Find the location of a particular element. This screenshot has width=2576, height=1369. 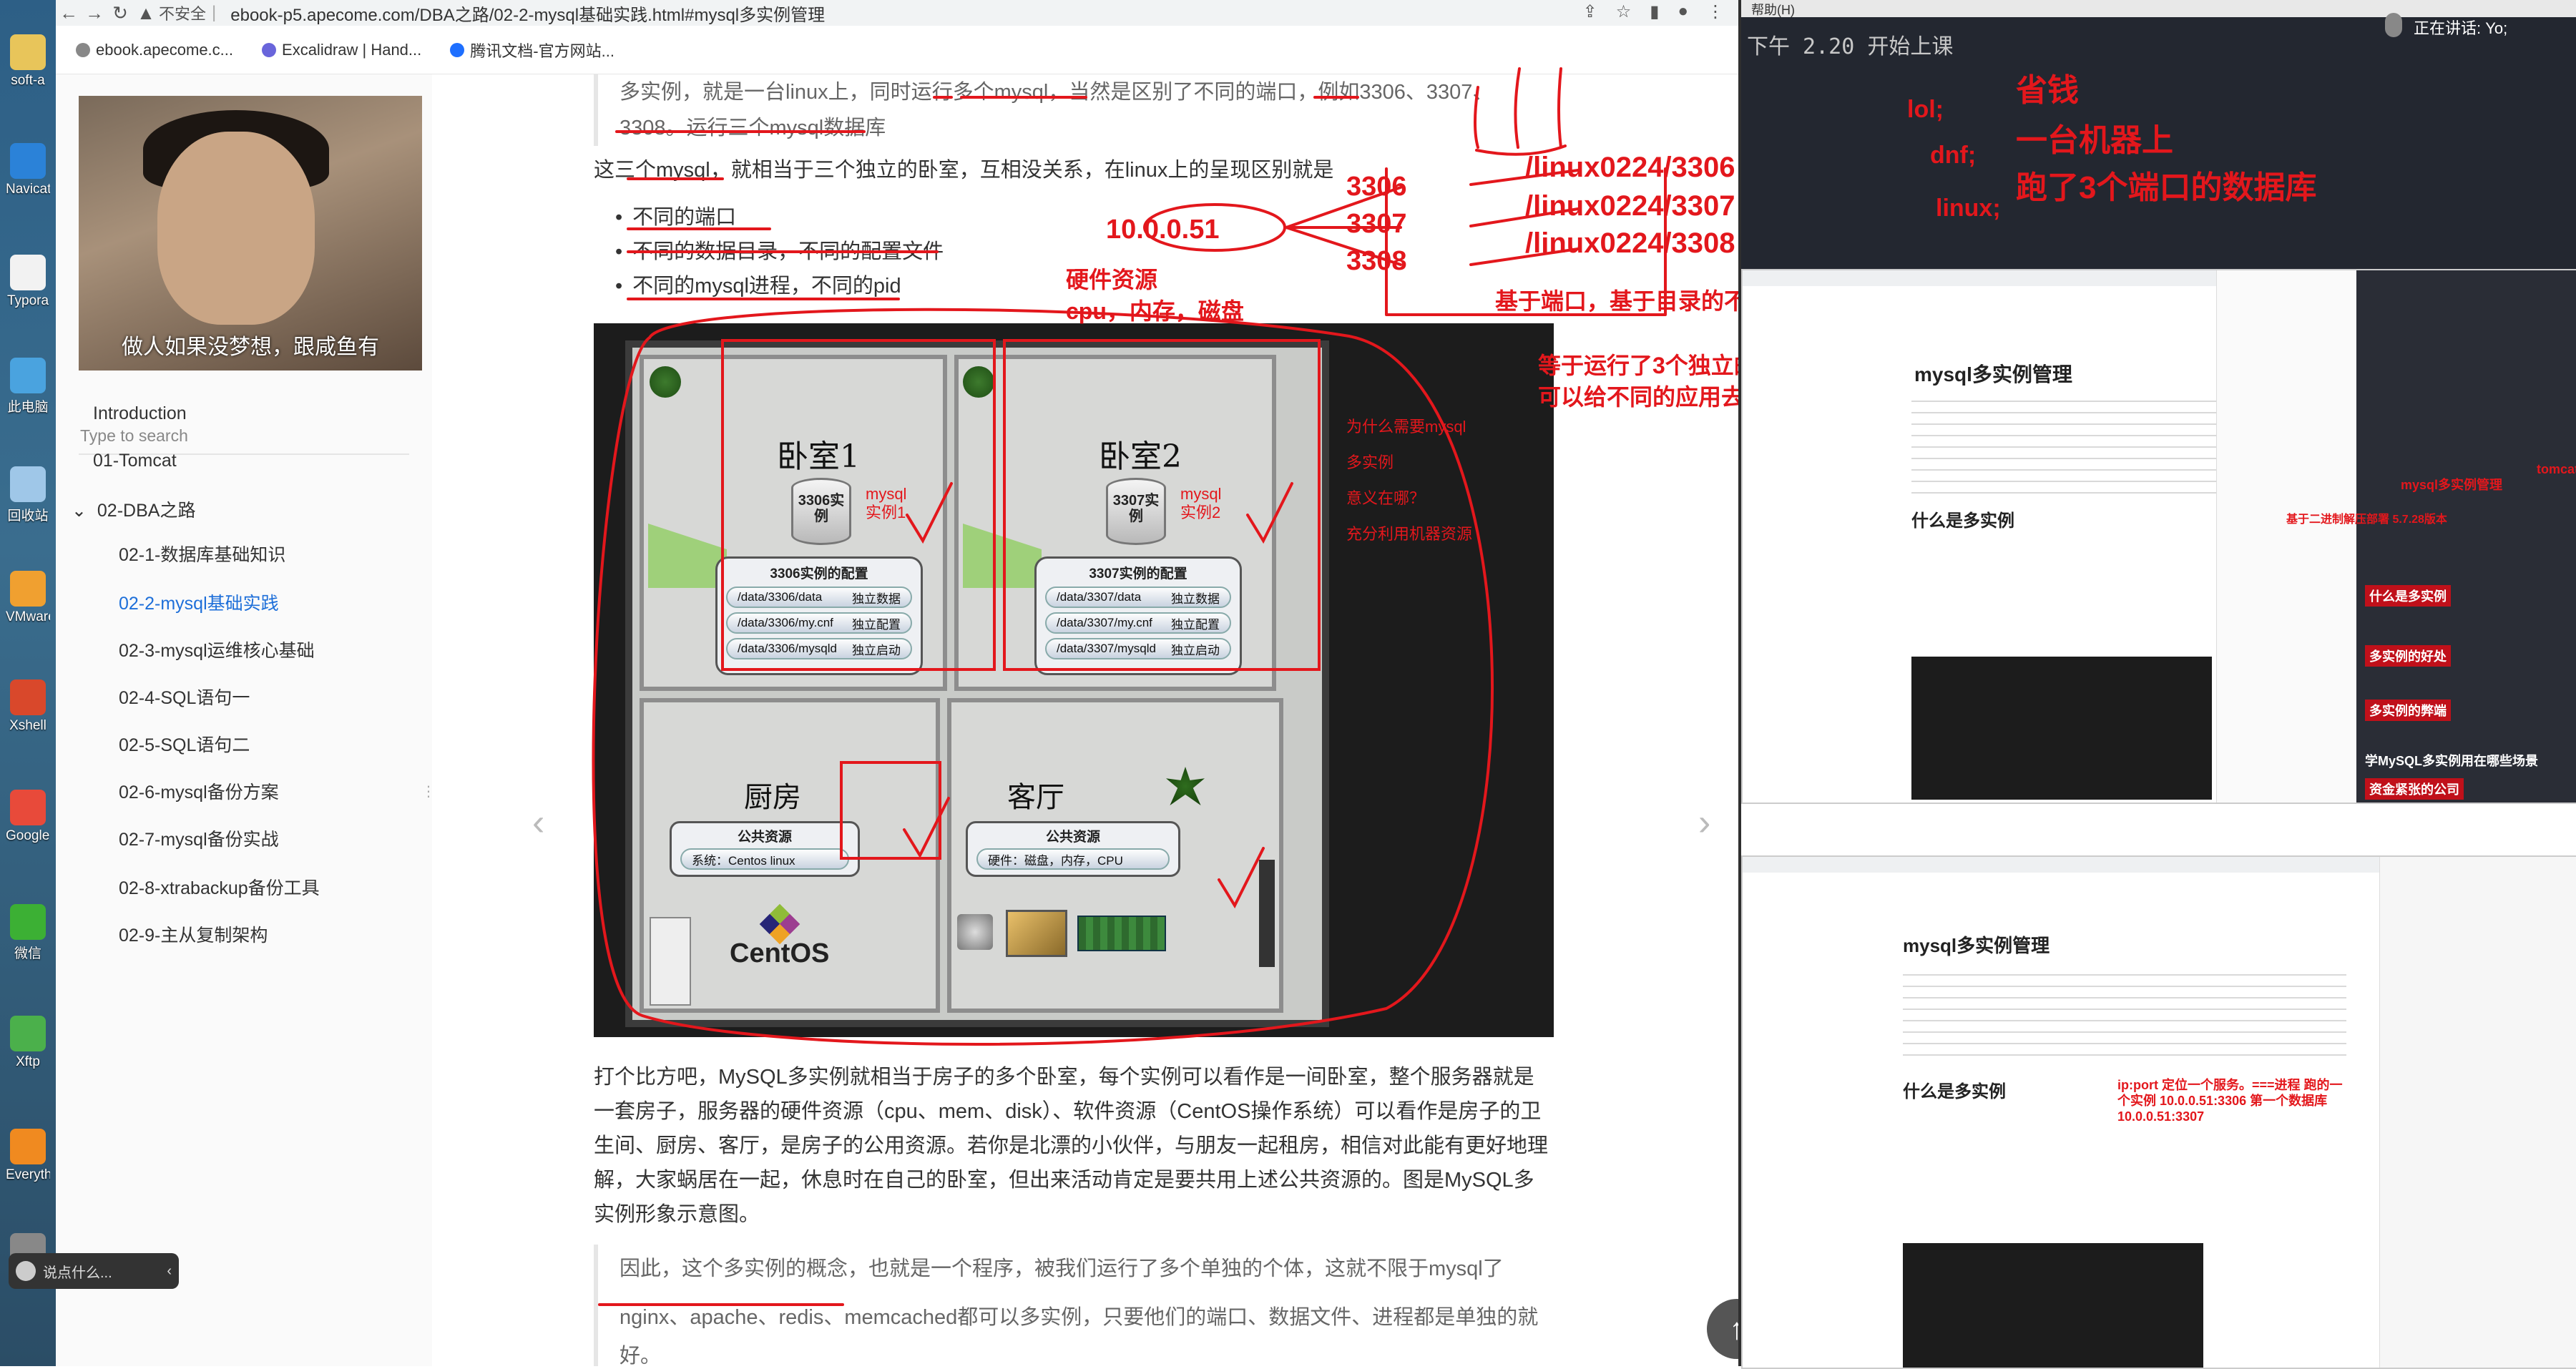

desktop-shortcut: Google Chrome is located at coordinates (28, 817).